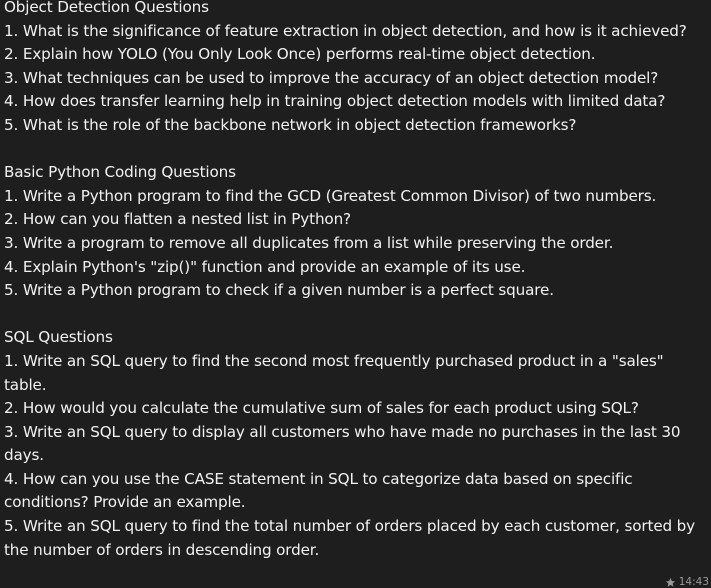 This screenshot has height=588, width=711. I want to click on section-title: SQL Questions, so click(58, 337).